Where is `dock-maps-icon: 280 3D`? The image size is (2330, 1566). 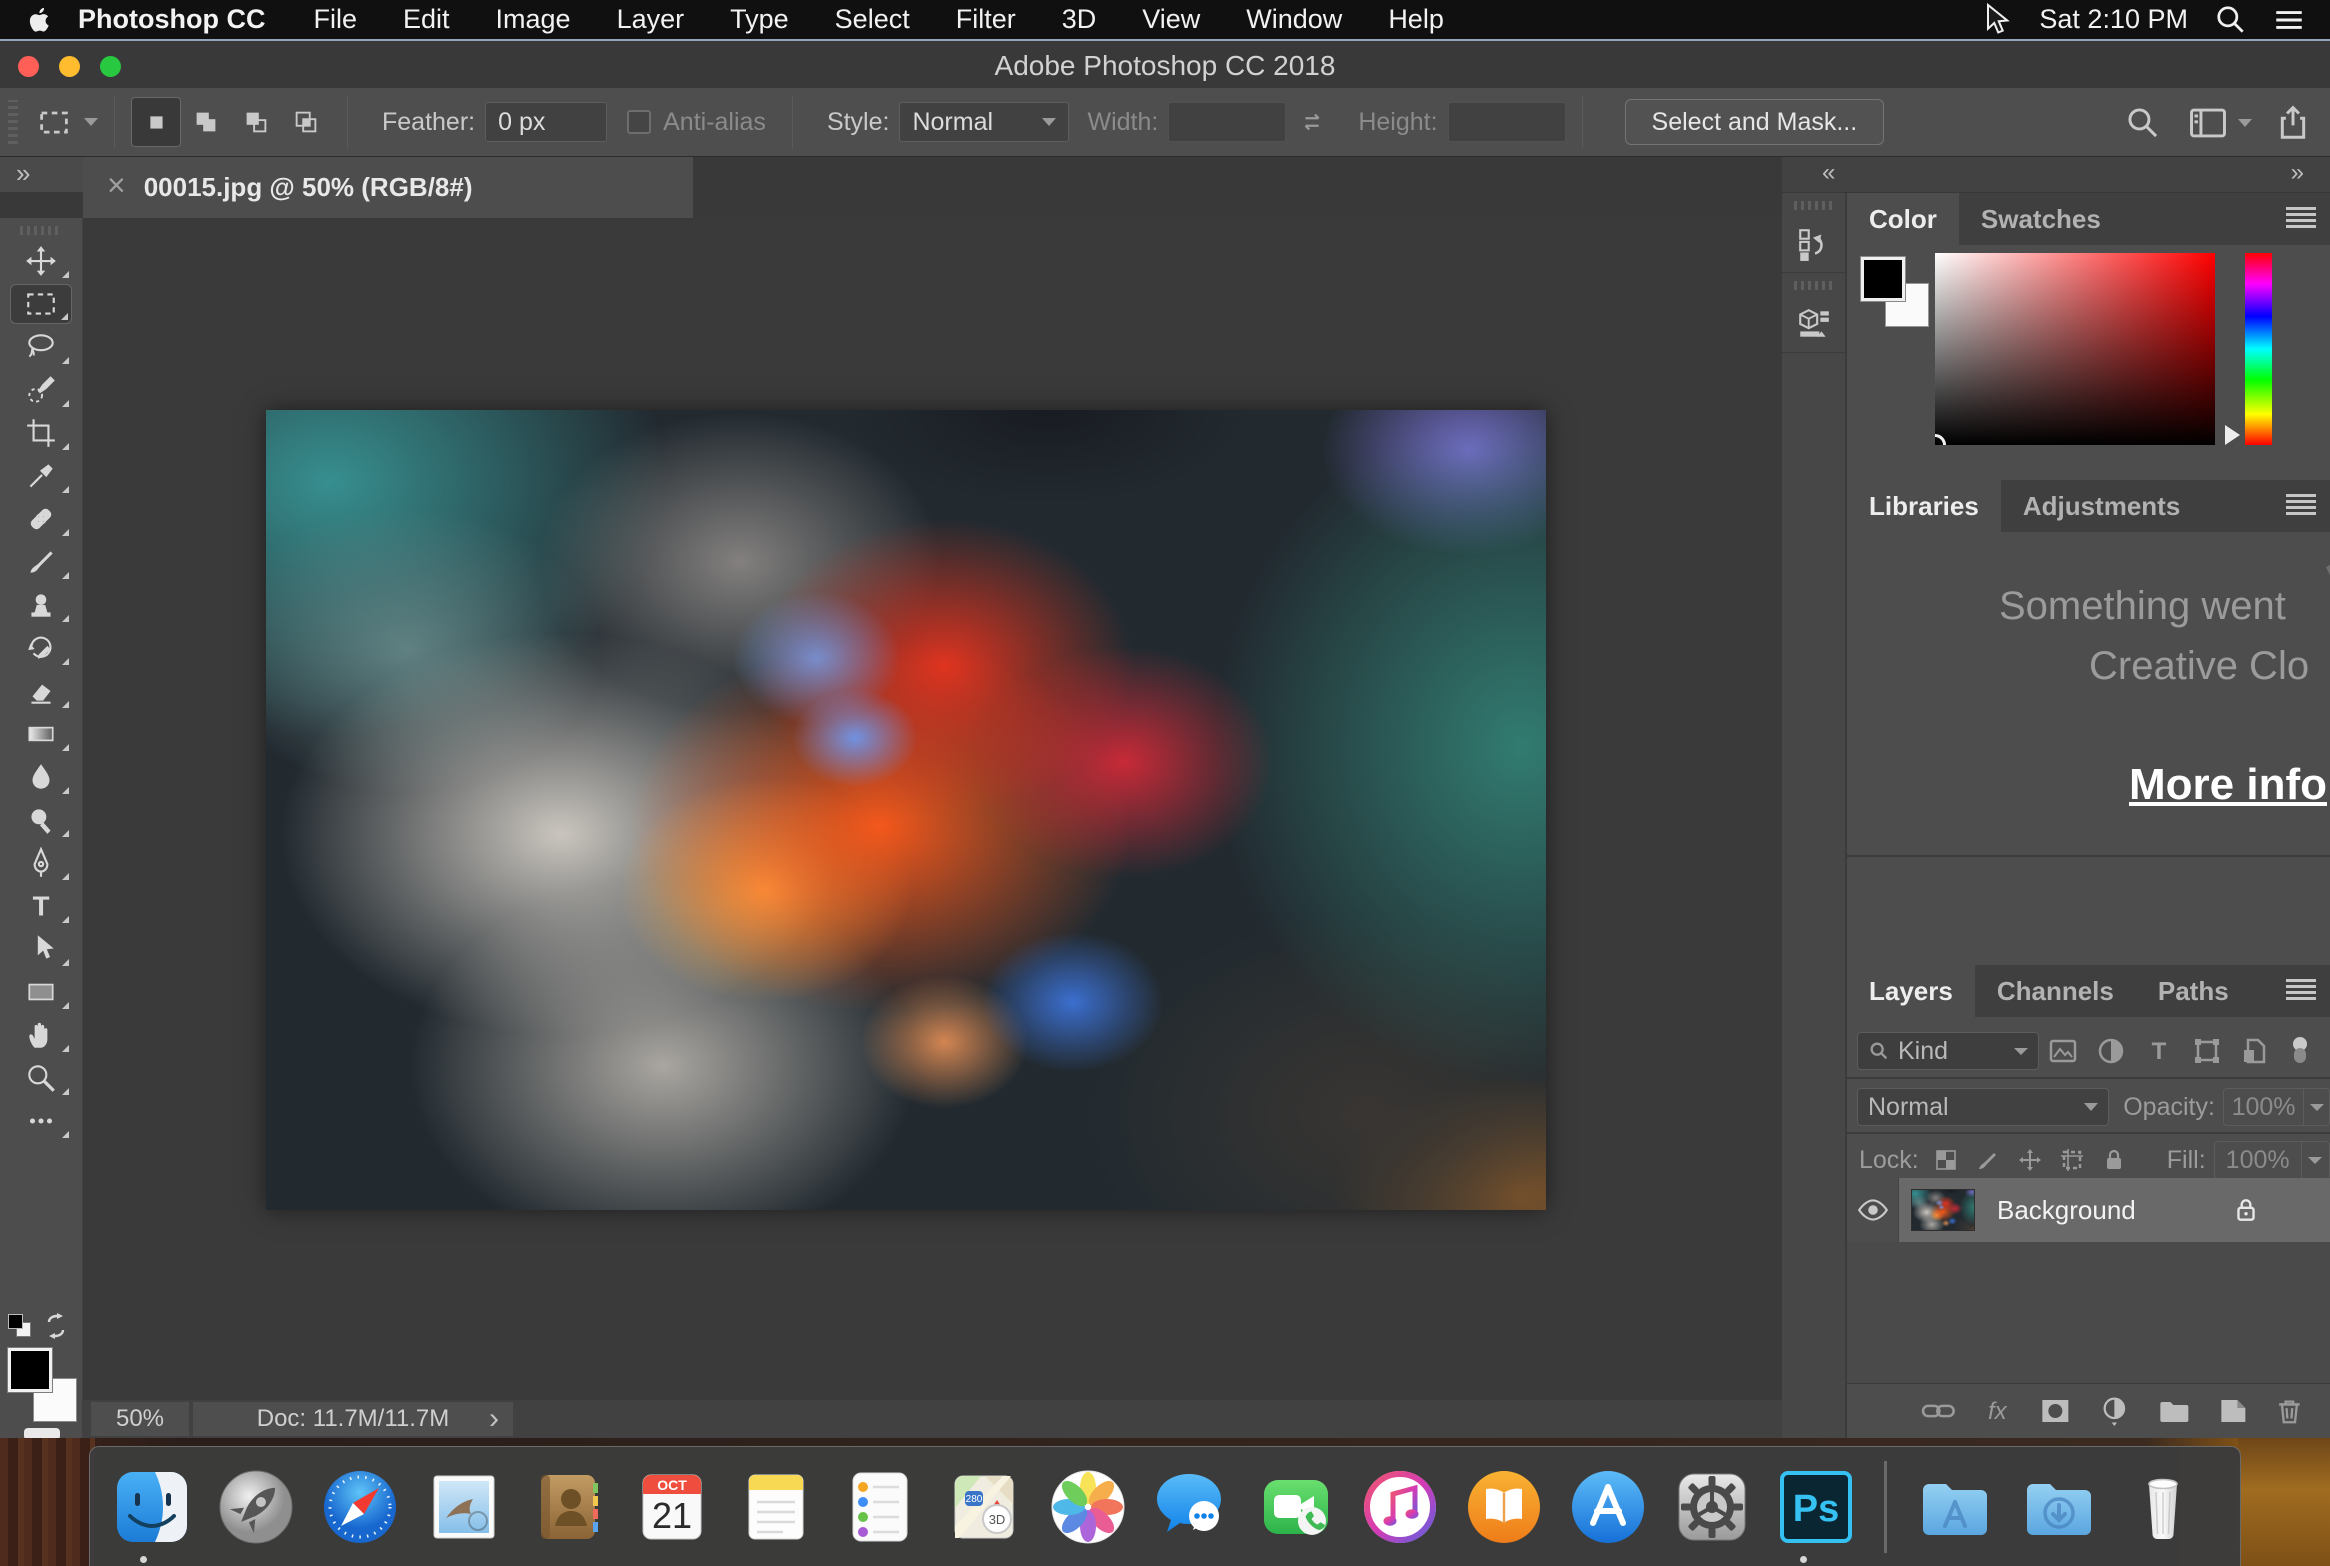
dock-maps-icon: 280 3D is located at coordinates (984, 1507).